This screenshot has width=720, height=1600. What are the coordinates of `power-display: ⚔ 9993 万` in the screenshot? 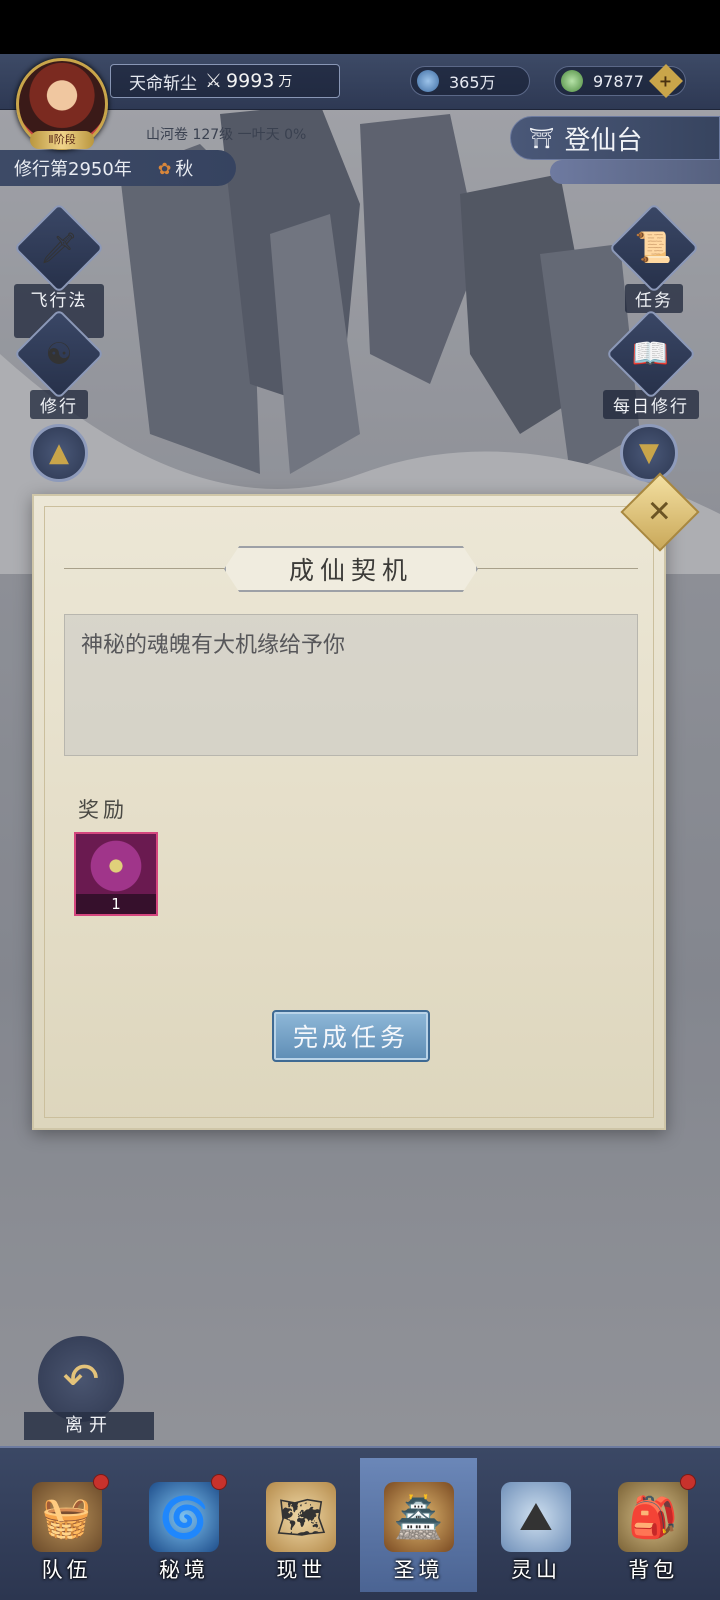 It's located at (248, 81).